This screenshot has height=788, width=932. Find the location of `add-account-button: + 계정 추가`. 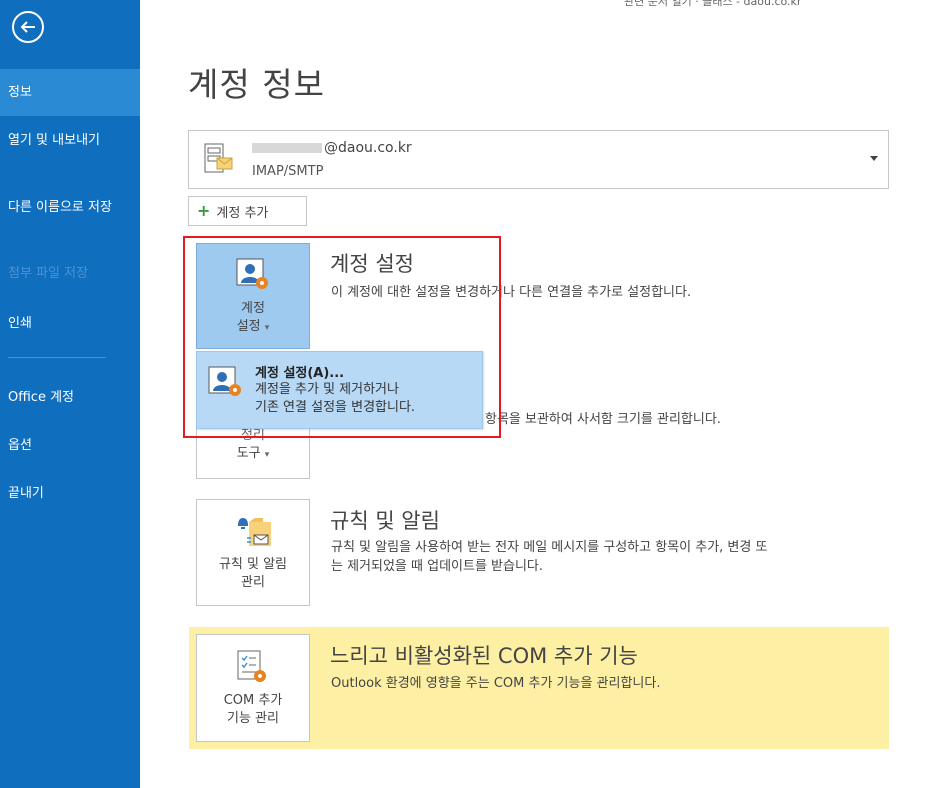

add-account-button: + 계정 추가 is located at coordinates (247, 211).